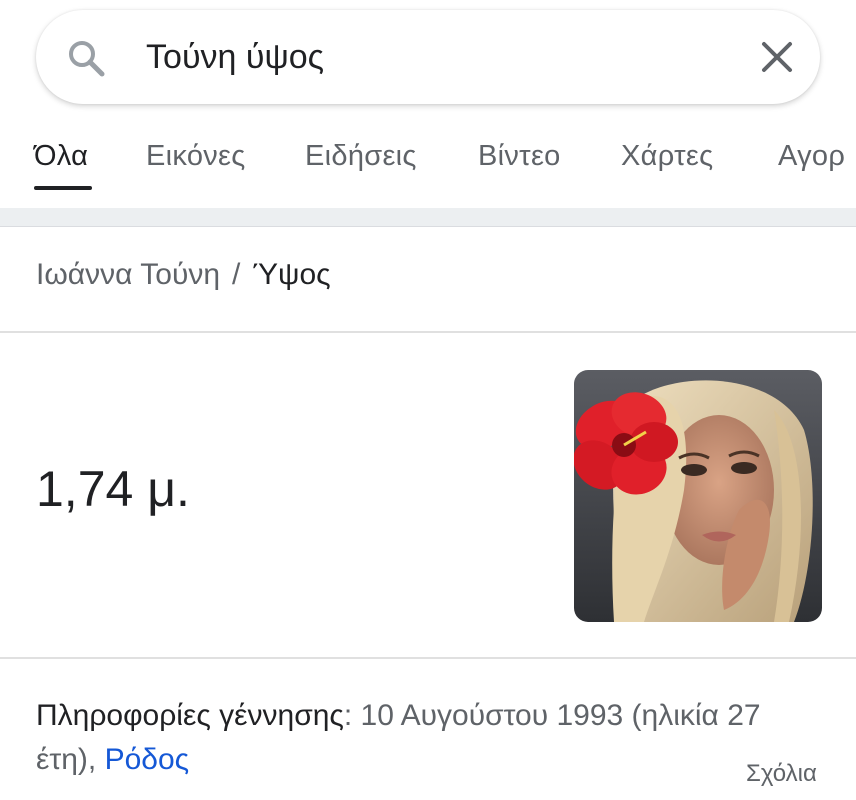  Describe the element at coordinates (147, 759) in the screenshot. I see `birthplace-link: Ρόδος` at that location.